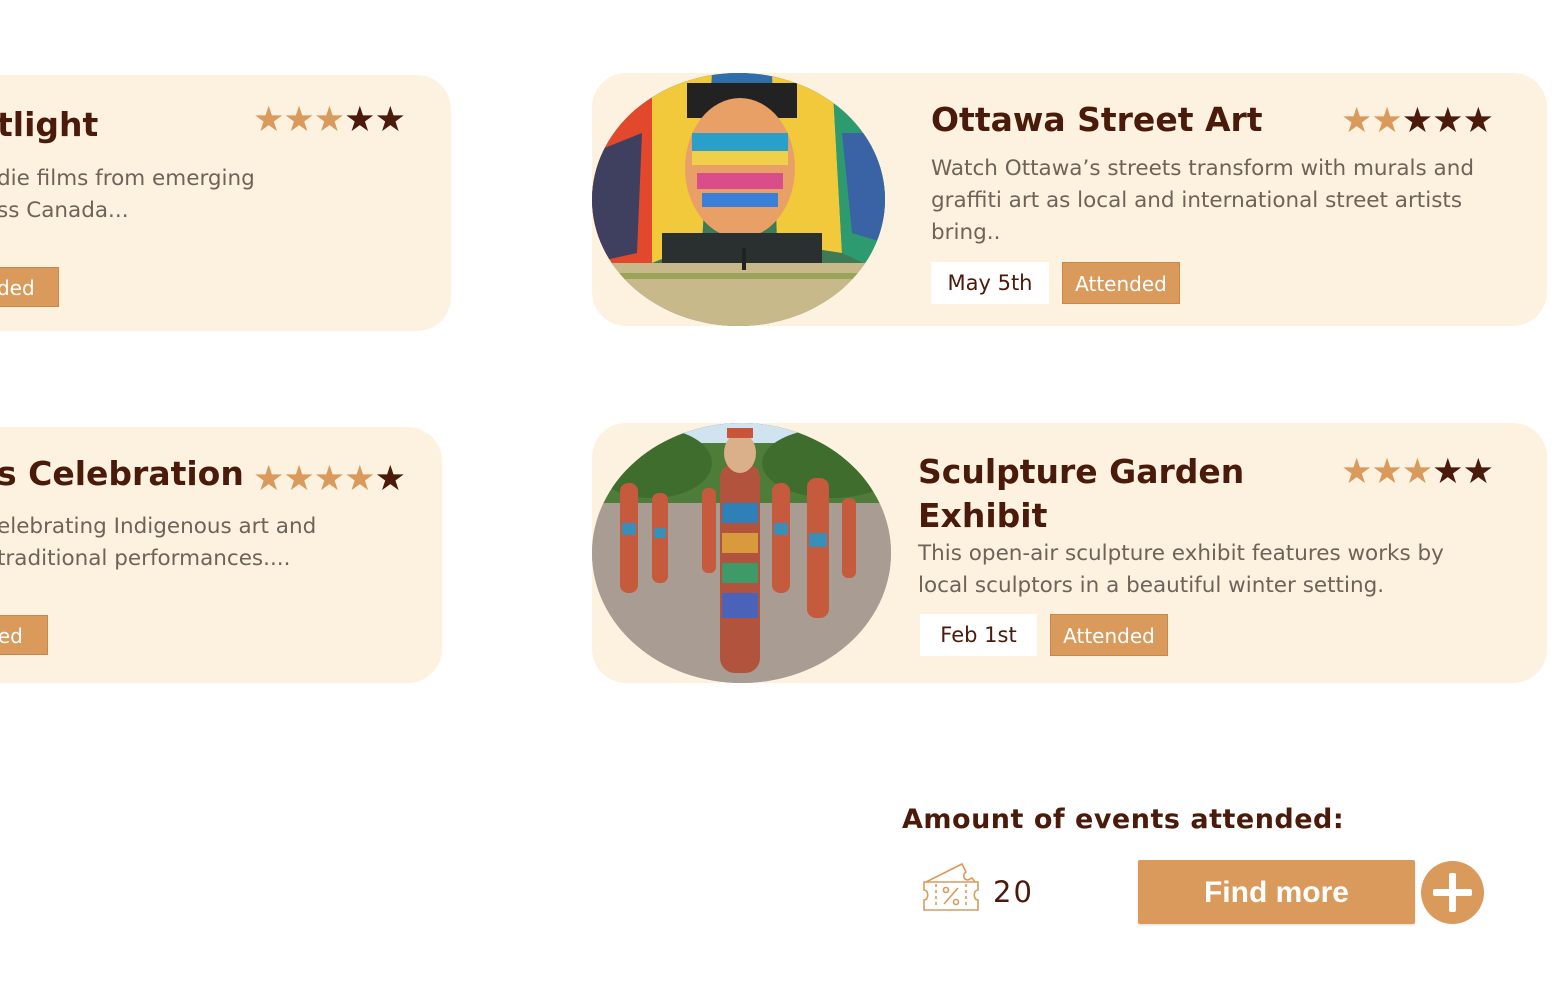  I want to click on title-line: Sculpture Garden, so click(1081, 471).